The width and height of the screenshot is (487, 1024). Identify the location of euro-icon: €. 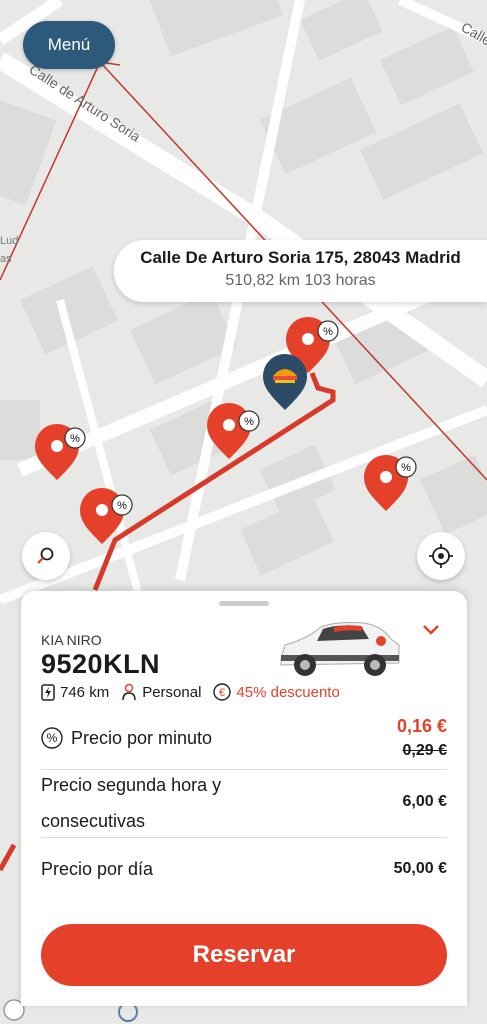
(222, 692).